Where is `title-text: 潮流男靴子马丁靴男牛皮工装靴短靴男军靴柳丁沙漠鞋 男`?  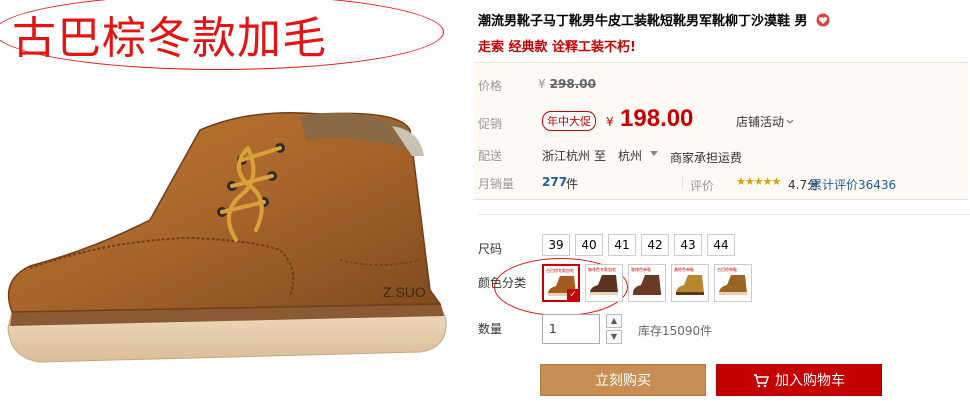 title-text: 潮流男靴子马丁靴男牛皮工装靴短靴男军靴柳丁沙漠鞋 男 is located at coordinates (643, 21).